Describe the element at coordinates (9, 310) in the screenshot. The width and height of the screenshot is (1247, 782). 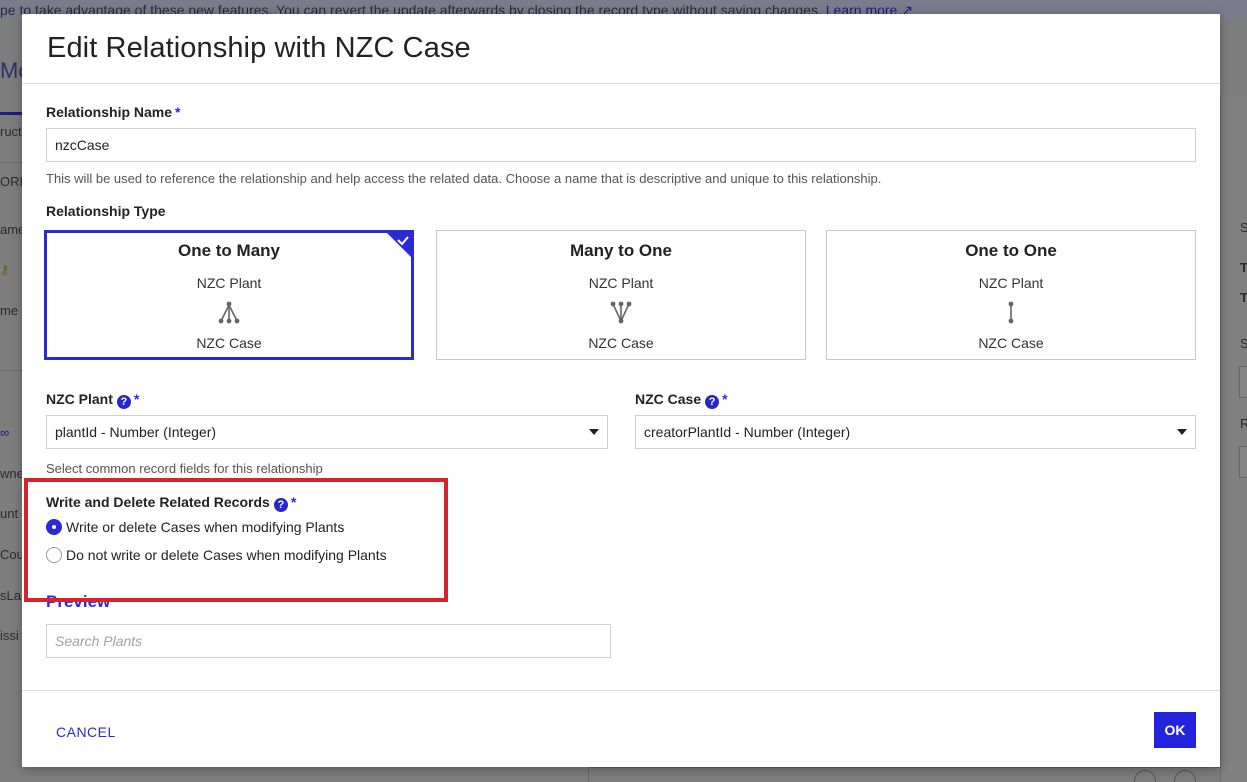
I see `bg-fragment: me` at that location.